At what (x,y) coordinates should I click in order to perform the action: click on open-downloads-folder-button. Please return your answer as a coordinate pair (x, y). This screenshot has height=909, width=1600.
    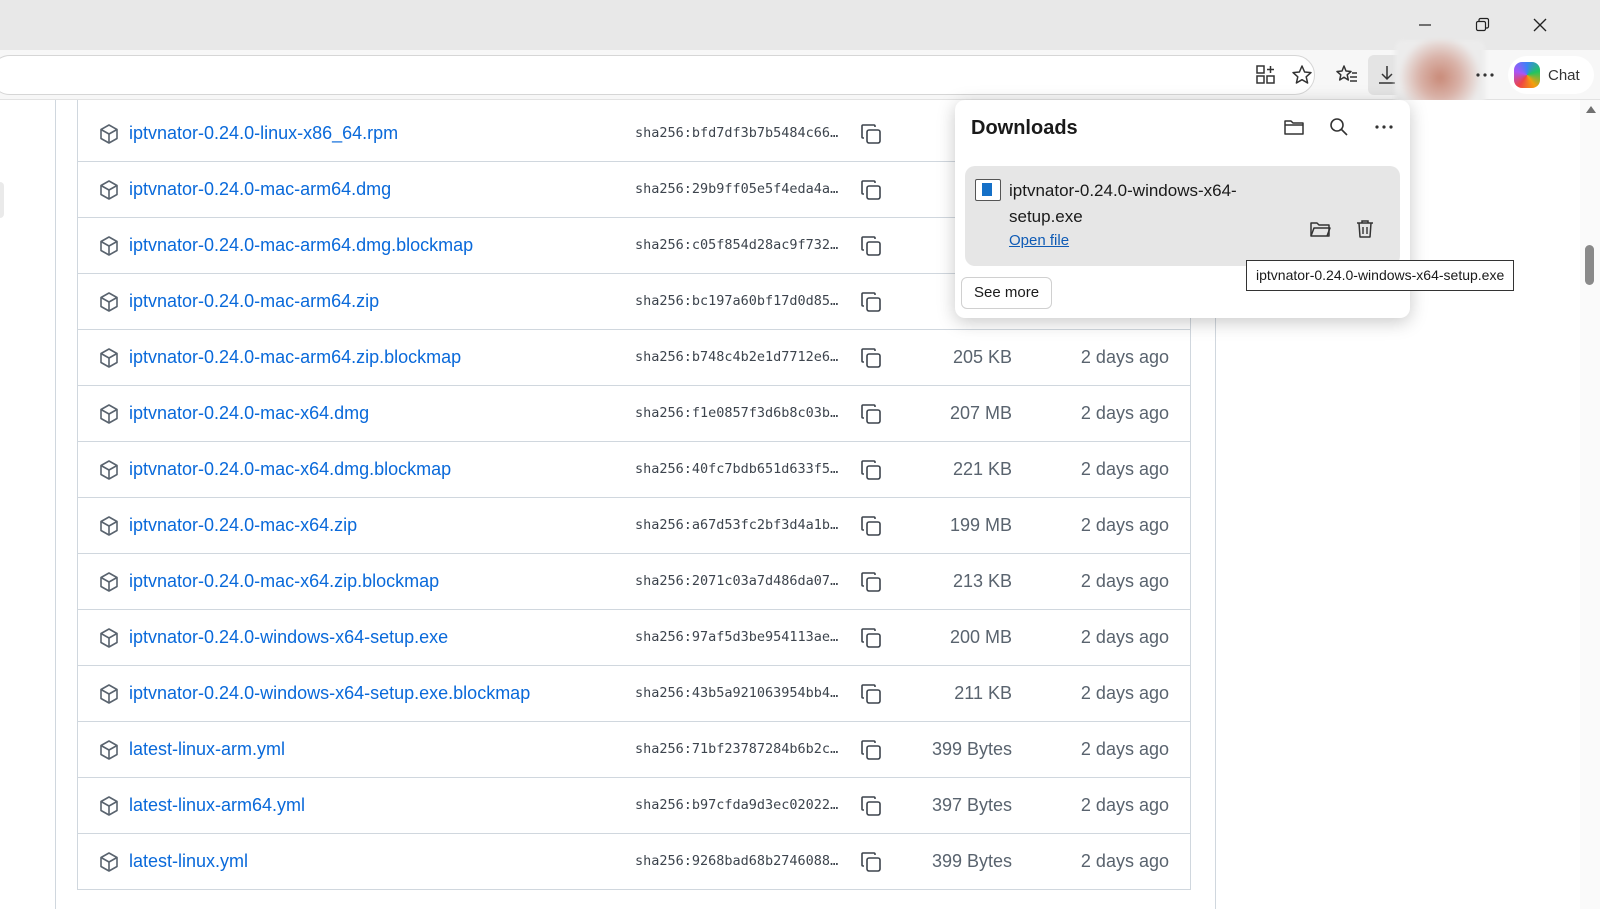
    Looking at the image, I should click on (1294, 127).